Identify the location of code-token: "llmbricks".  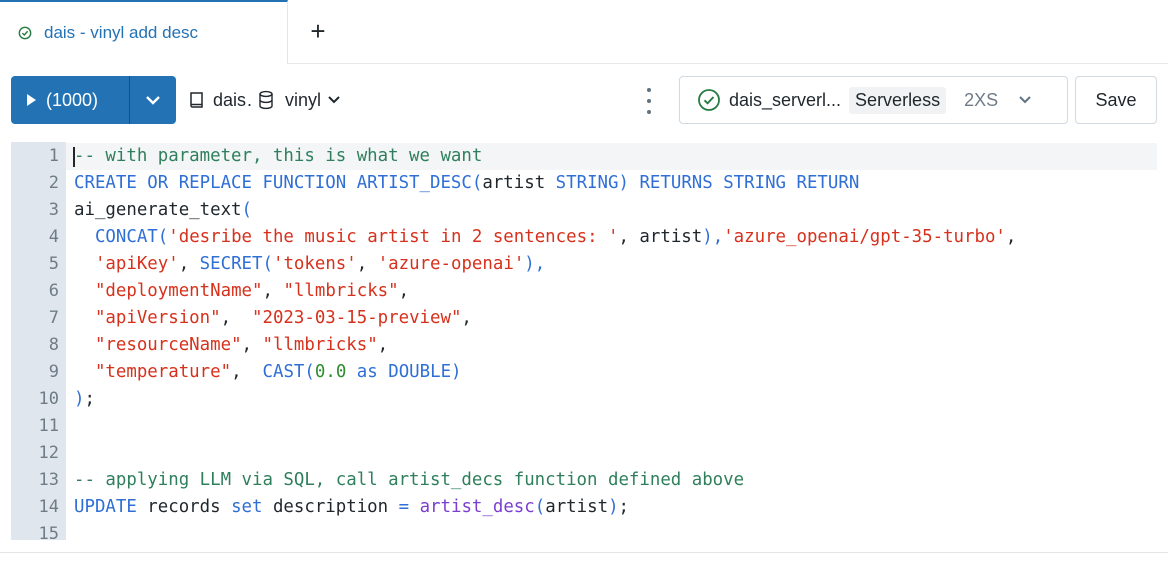
(320, 345).